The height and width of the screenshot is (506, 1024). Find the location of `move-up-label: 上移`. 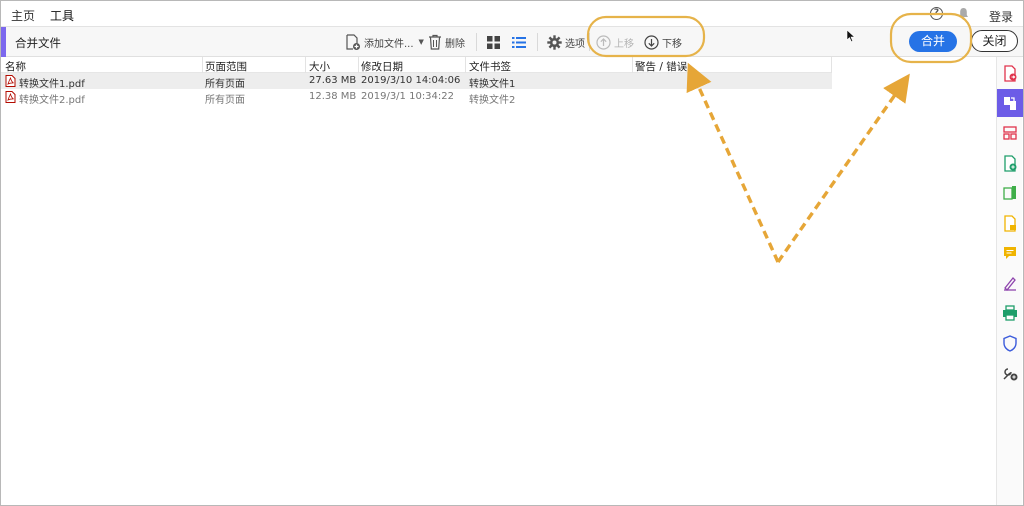

move-up-label: 上移 is located at coordinates (624, 44).